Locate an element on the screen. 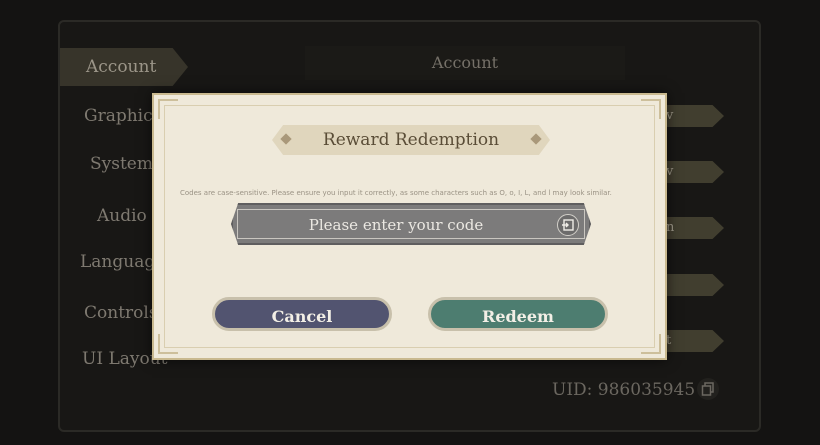  redeem-button: Redeem is located at coordinates (518, 314).